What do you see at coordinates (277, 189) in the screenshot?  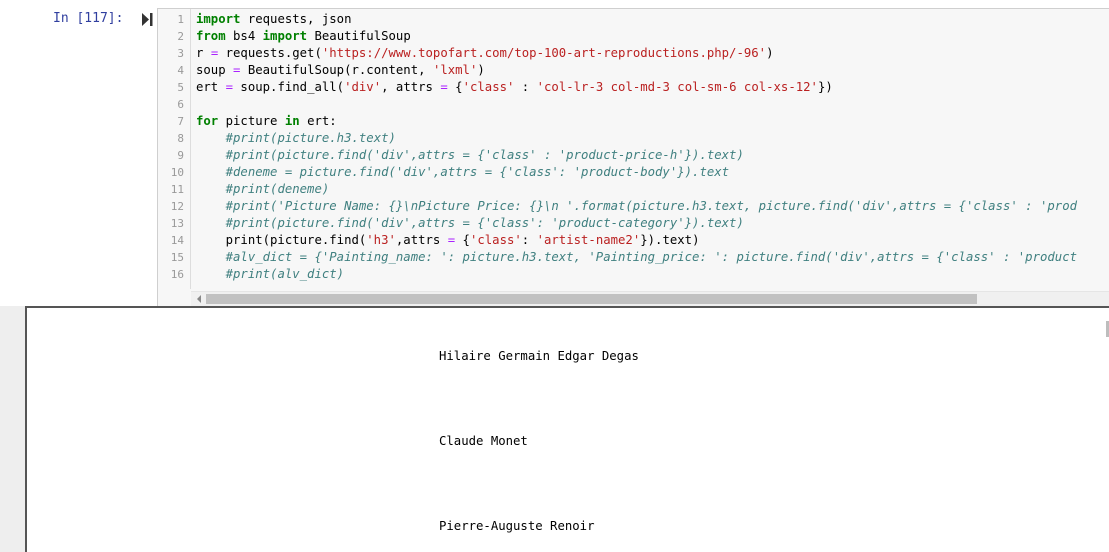 I see `code-line: #print(deneme)` at bounding box center [277, 189].